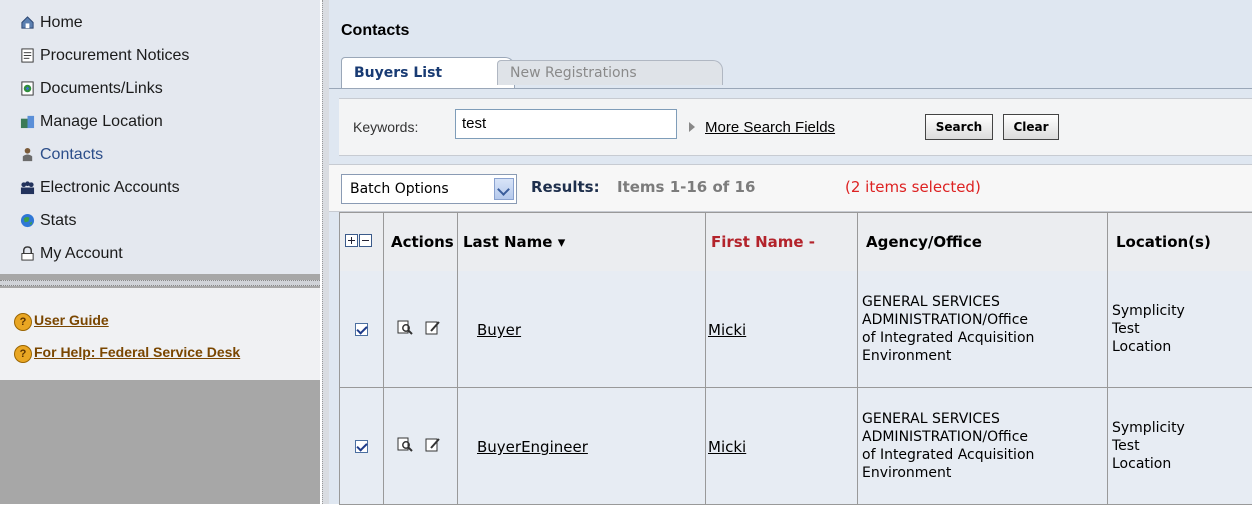 This screenshot has width=1252, height=505. What do you see at coordinates (110, 187) in the screenshot?
I see `nav-label: Electronic Accounts` at bounding box center [110, 187].